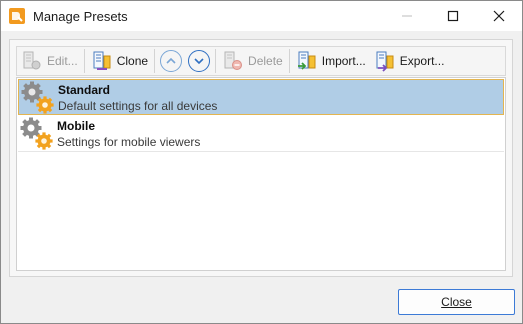  I want to click on close-label: Close, so click(456, 302).